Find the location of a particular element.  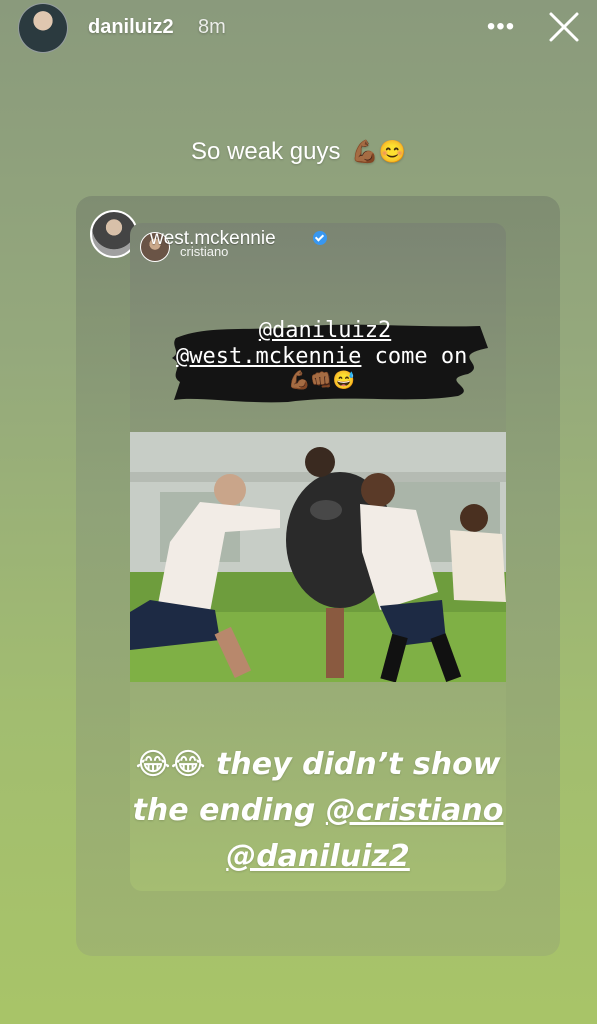

story-caption-emojis: 💪🏾😊 is located at coordinates (378, 151).